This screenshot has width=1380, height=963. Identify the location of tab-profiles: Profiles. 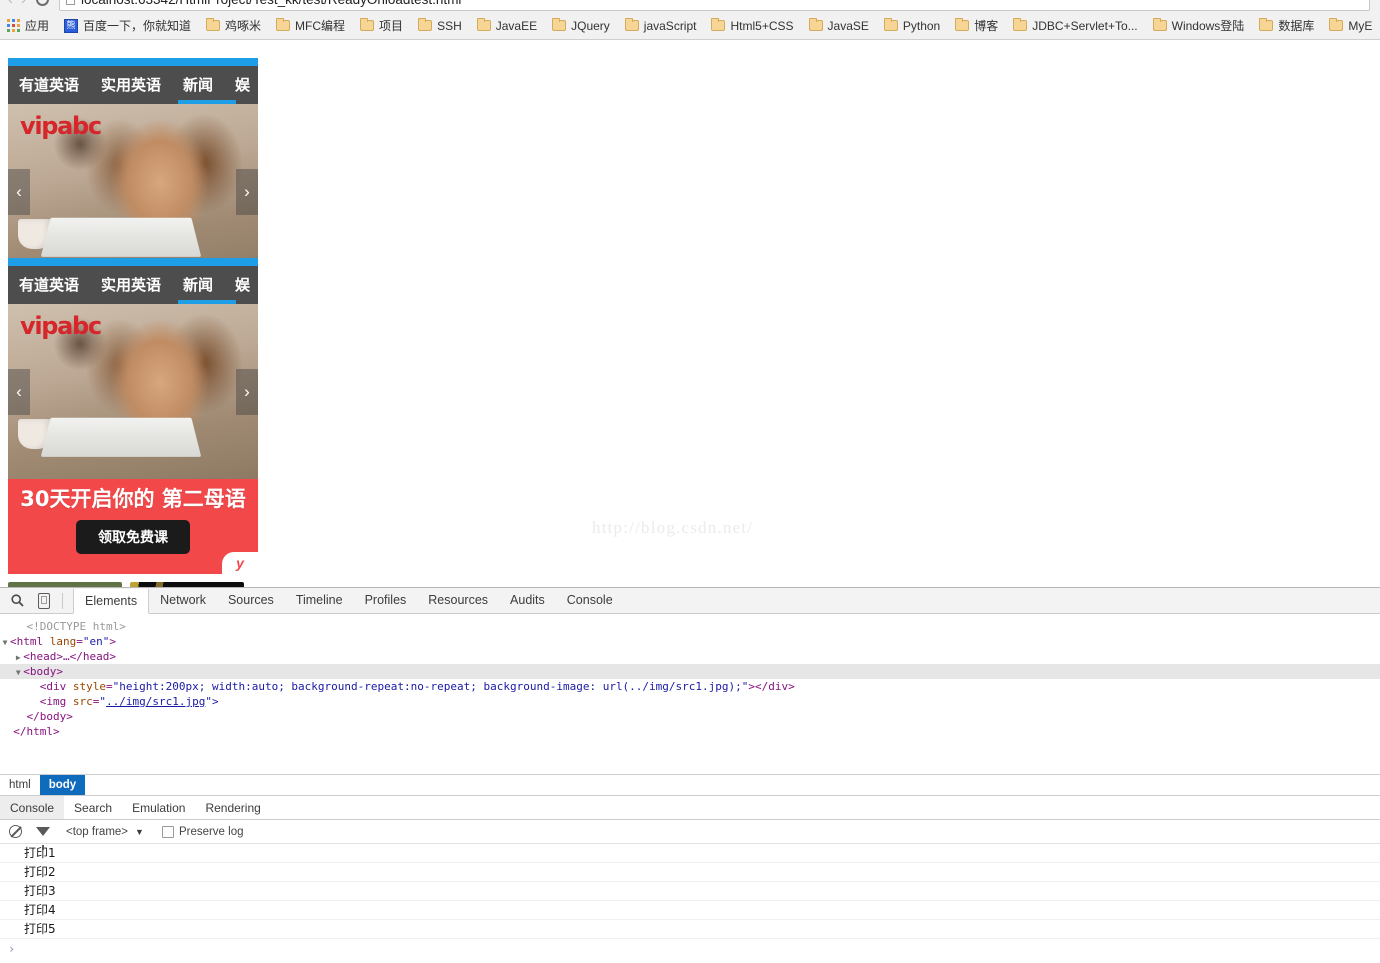
(386, 600).